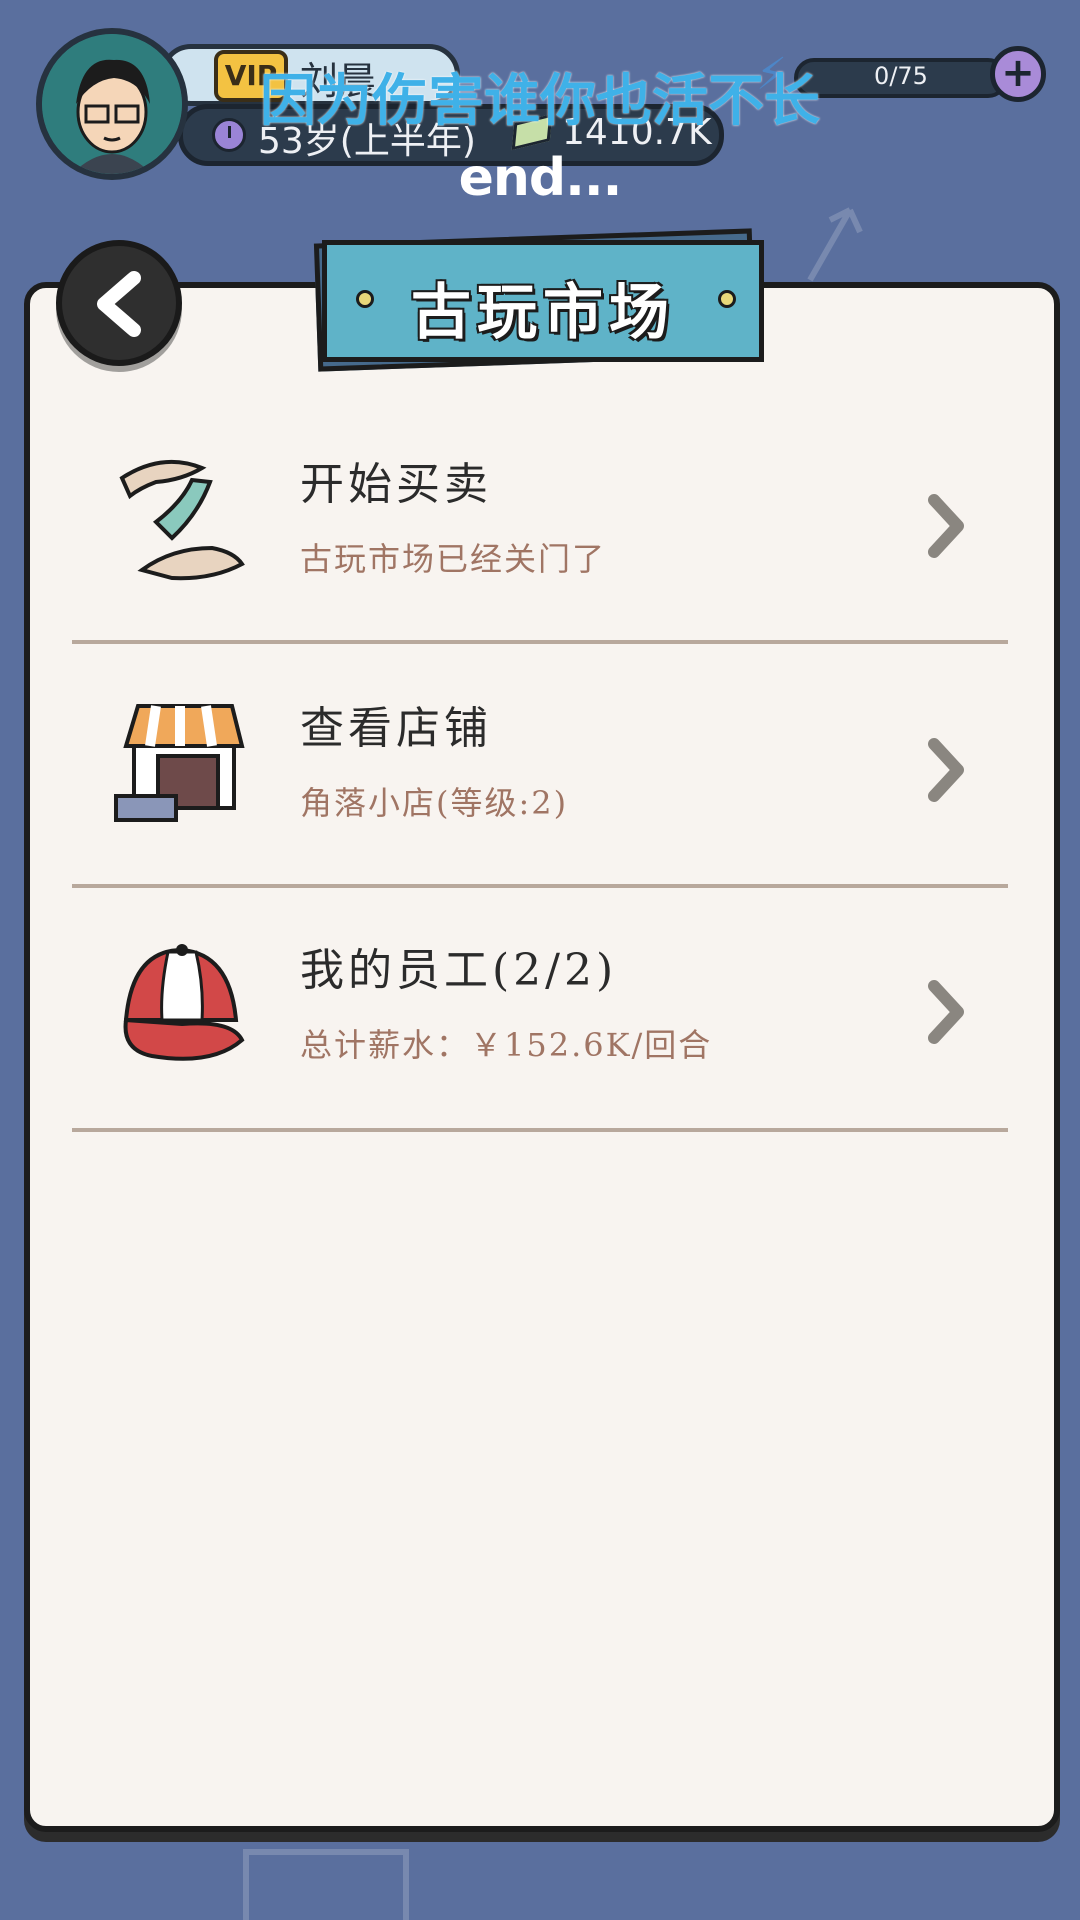 The width and height of the screenshot is (1080, 1920). Describe the element at coordinates (326, 1884) in the screenshot. I see `background-doodle-book-icon` at that location.